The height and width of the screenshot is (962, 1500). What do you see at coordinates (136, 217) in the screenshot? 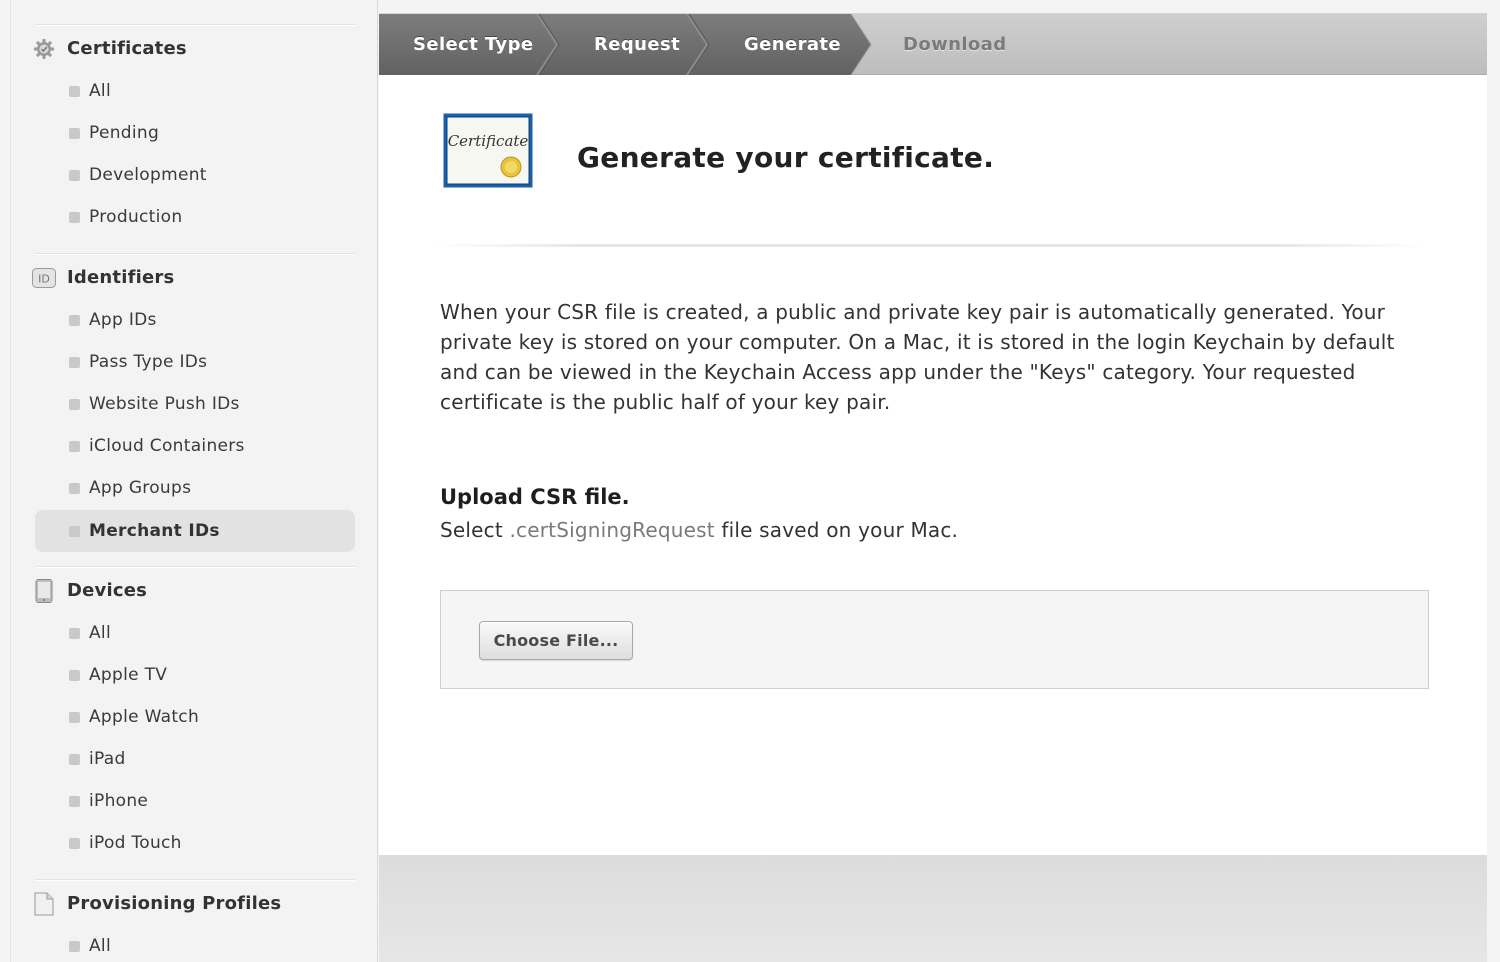
I see `sidebar-item-label: Production` at bounding box center [136, 217].